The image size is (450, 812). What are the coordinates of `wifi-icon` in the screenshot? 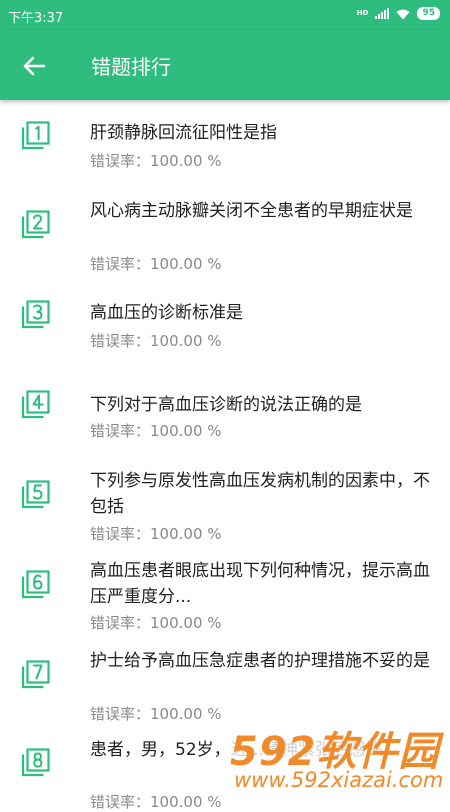 It's located at (403, 14).